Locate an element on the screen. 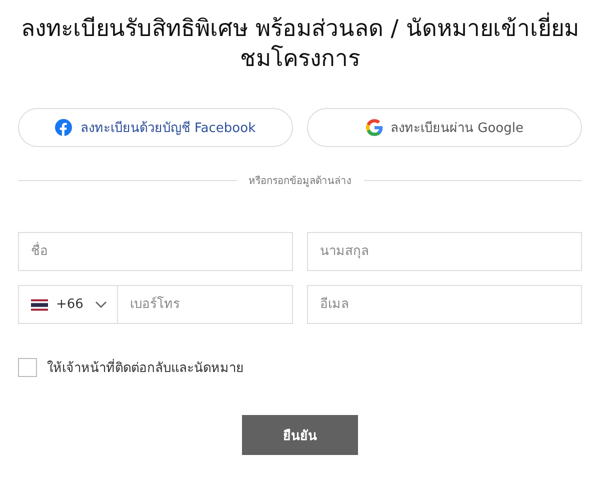 The height and width of the screenshot is (483, 600). google-icon is located at coordinates (374, 127).